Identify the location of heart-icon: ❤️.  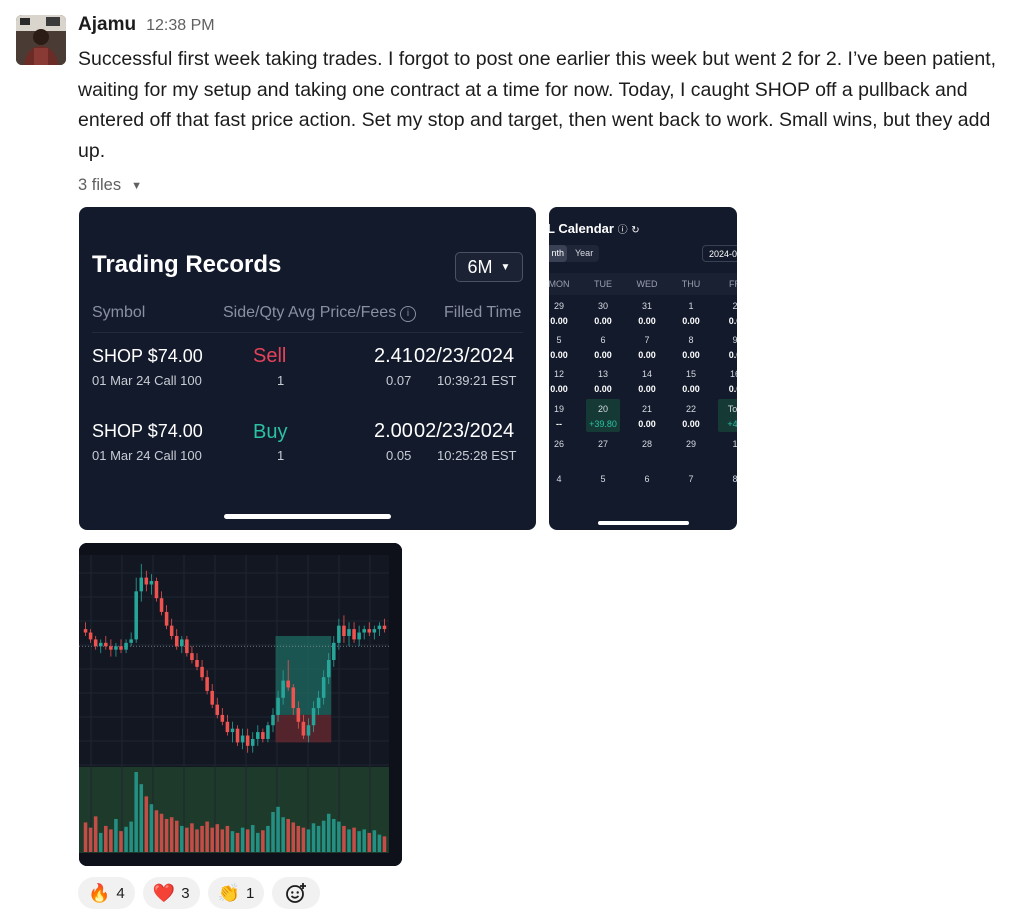
(164, 893).